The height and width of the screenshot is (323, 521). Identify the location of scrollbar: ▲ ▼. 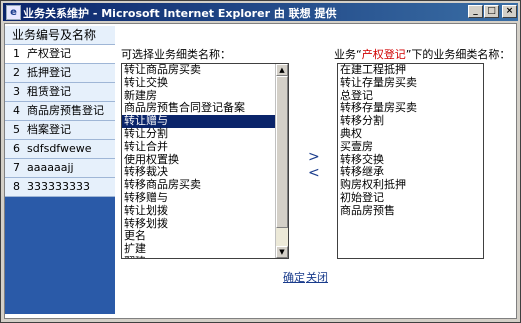
(281, 161).